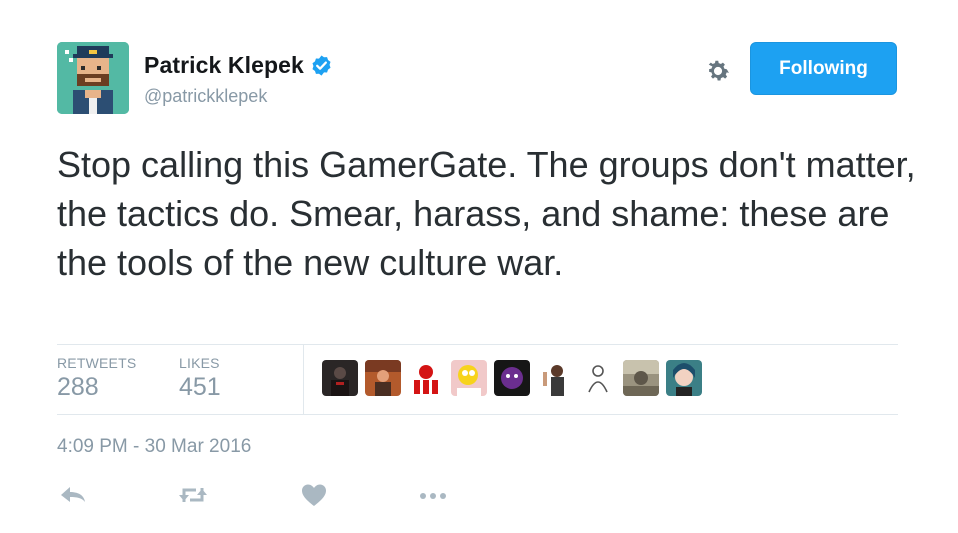  I want to click on stats-divider-vertical, so click(303, 379).